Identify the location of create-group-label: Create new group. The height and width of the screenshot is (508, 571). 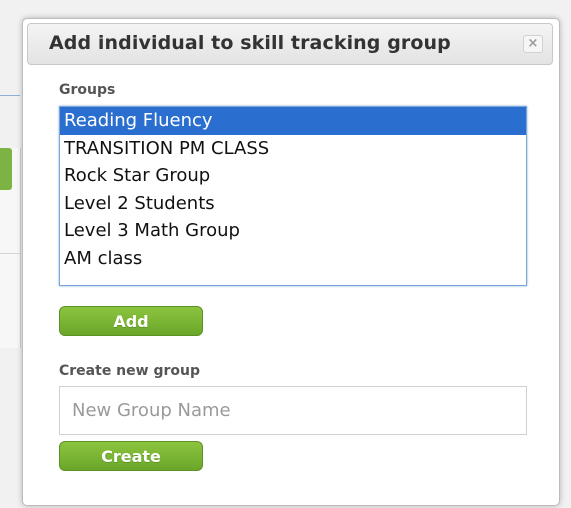
(129, 371).